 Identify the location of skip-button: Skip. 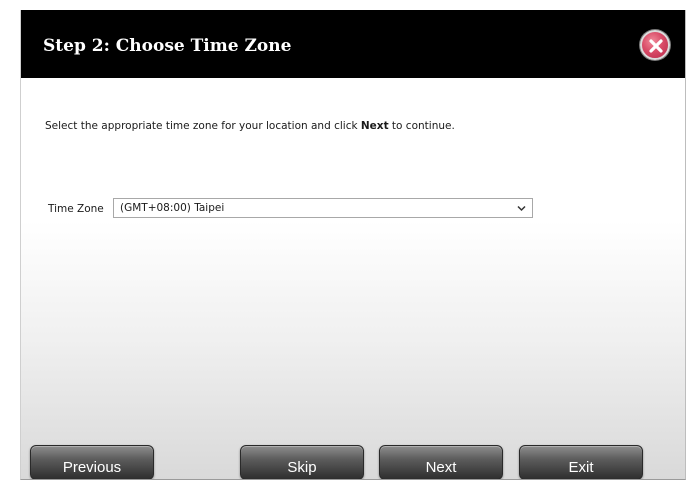
(302, 462).